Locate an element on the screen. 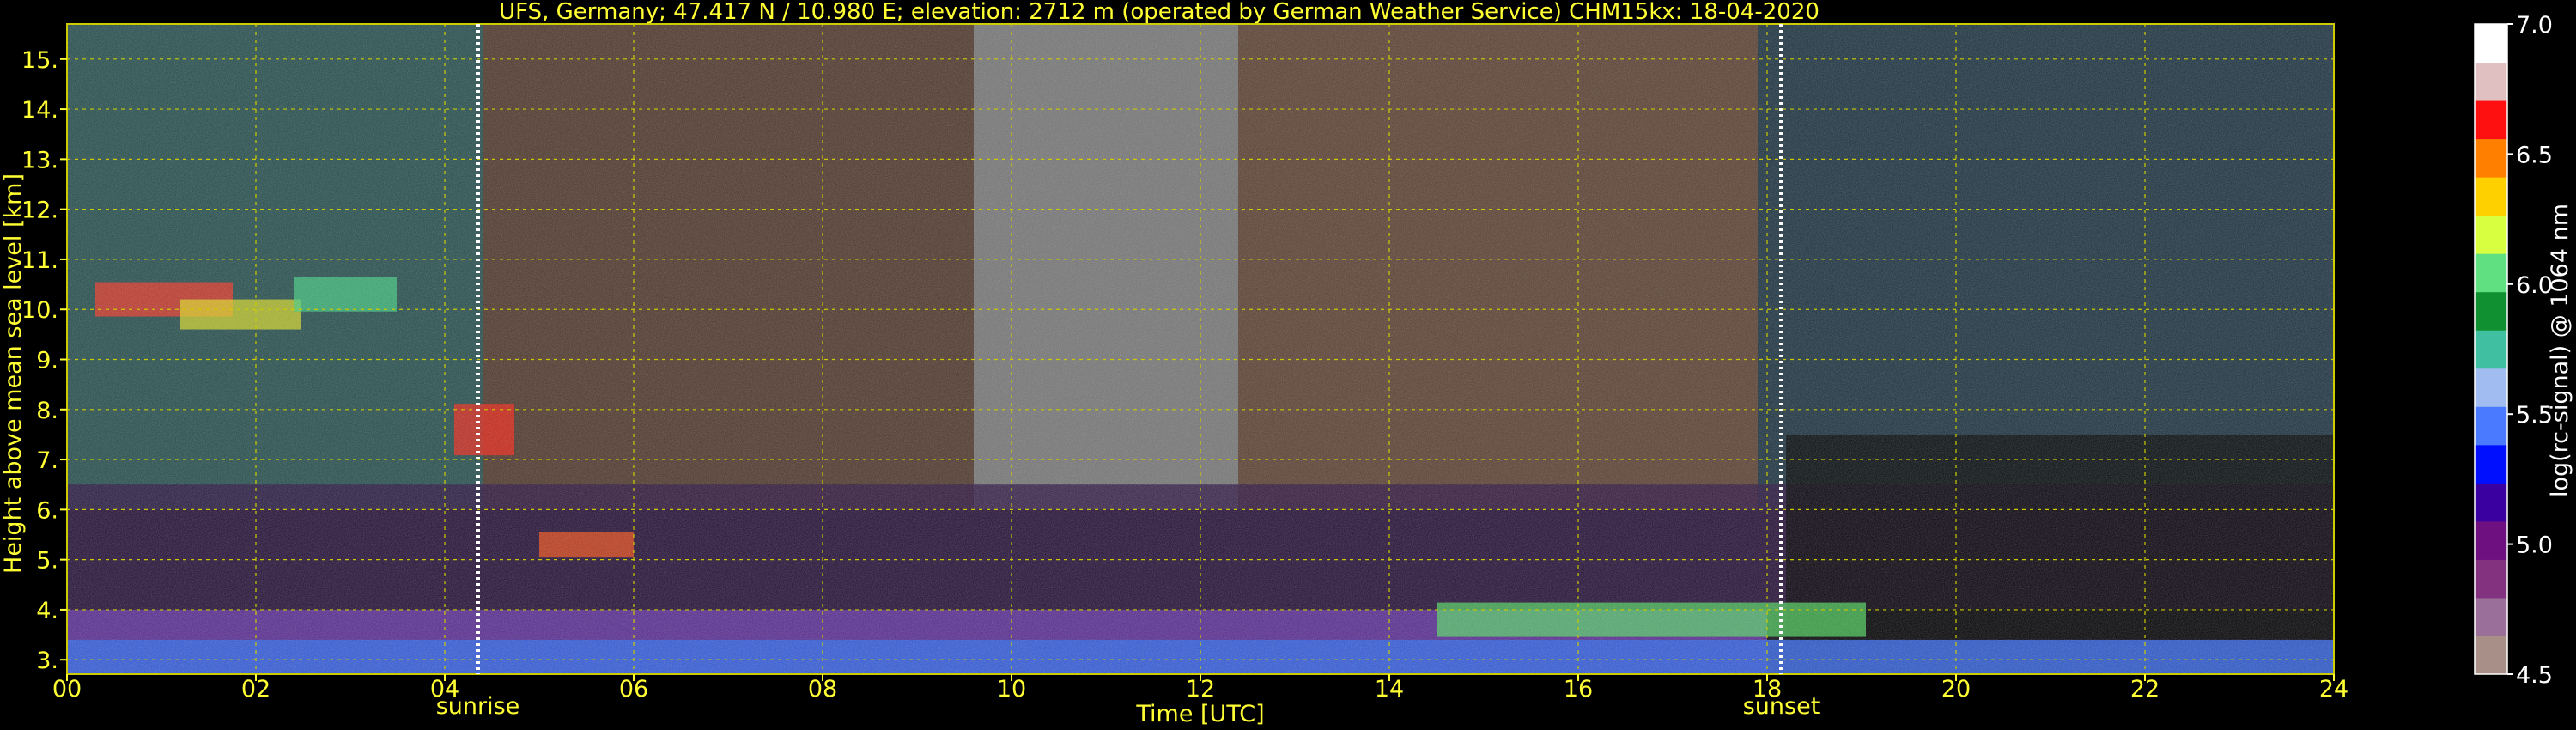  y-tick-label: 14. is located at coordinates (40, 110).